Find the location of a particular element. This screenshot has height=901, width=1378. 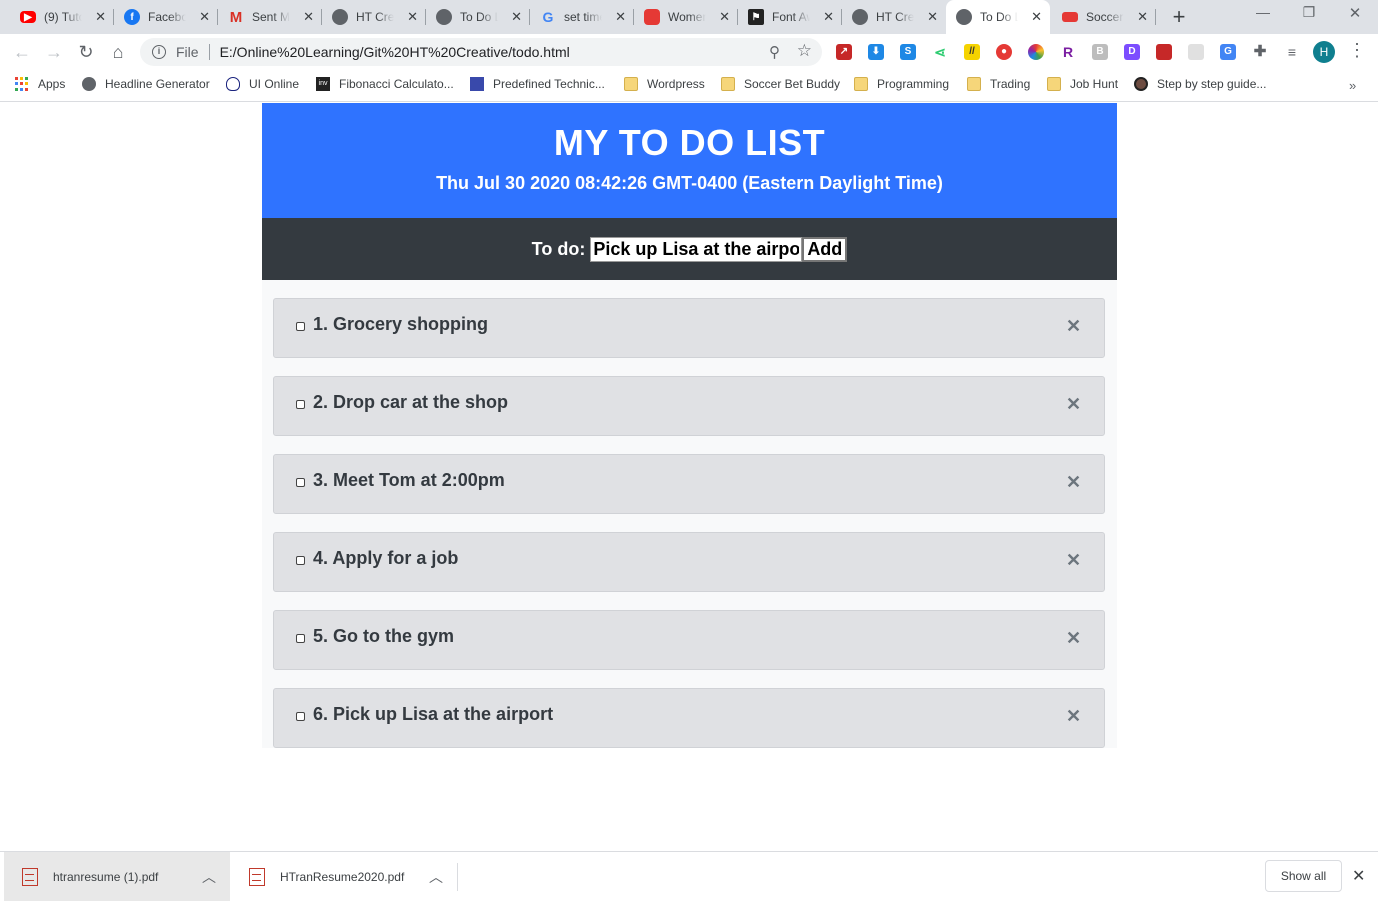

media-control-icon: ≡ is located at coordinates (1292, 52).